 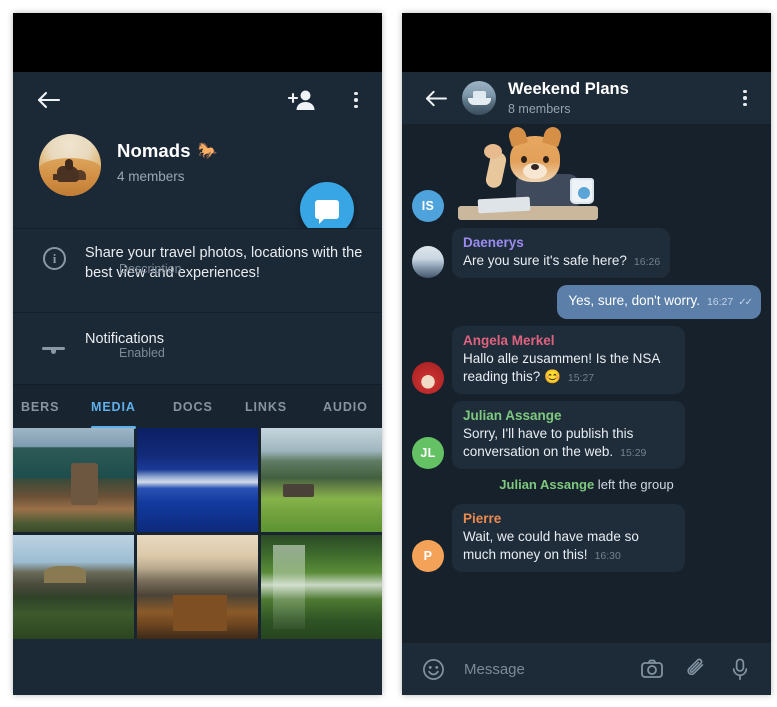 I want to click on message-time: 16:27, so click(x=720, y=302).